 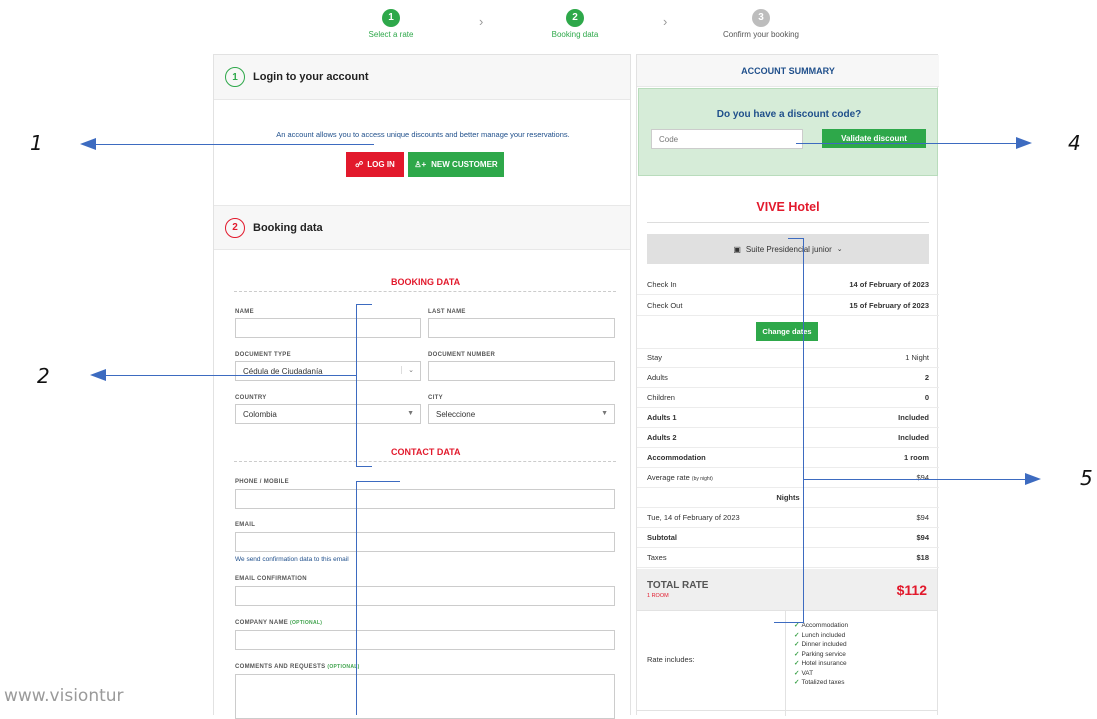 I want to click on company-label-text: COMPANY NAME, so click(x=262, y=623).